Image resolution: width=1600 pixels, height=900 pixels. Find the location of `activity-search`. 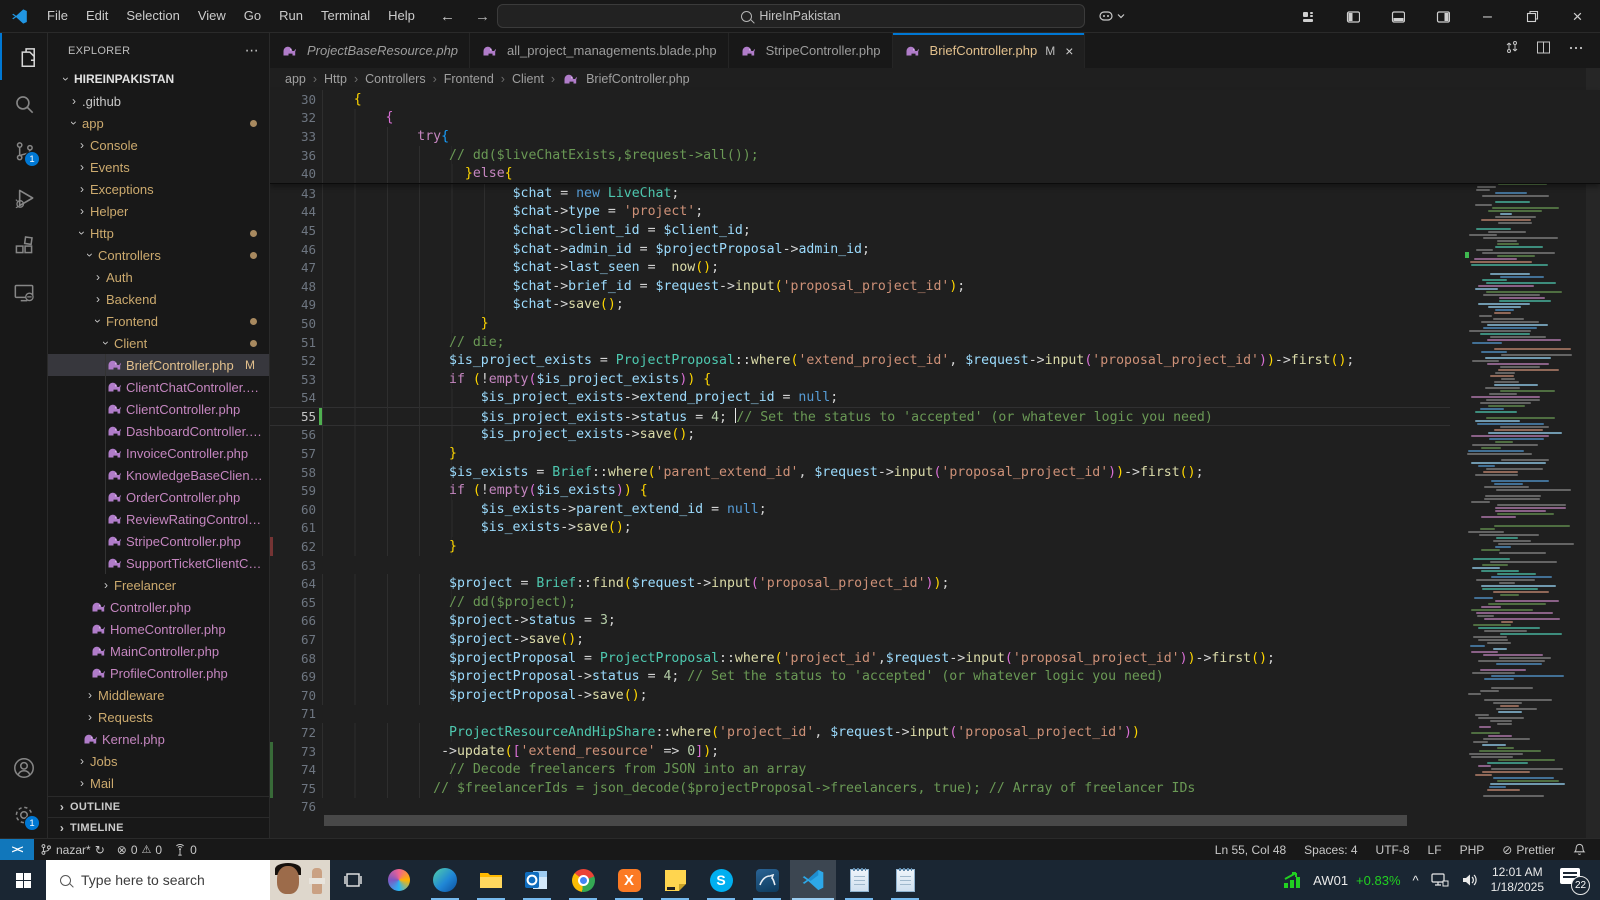

activity-search is located at coordinates (23, 103).